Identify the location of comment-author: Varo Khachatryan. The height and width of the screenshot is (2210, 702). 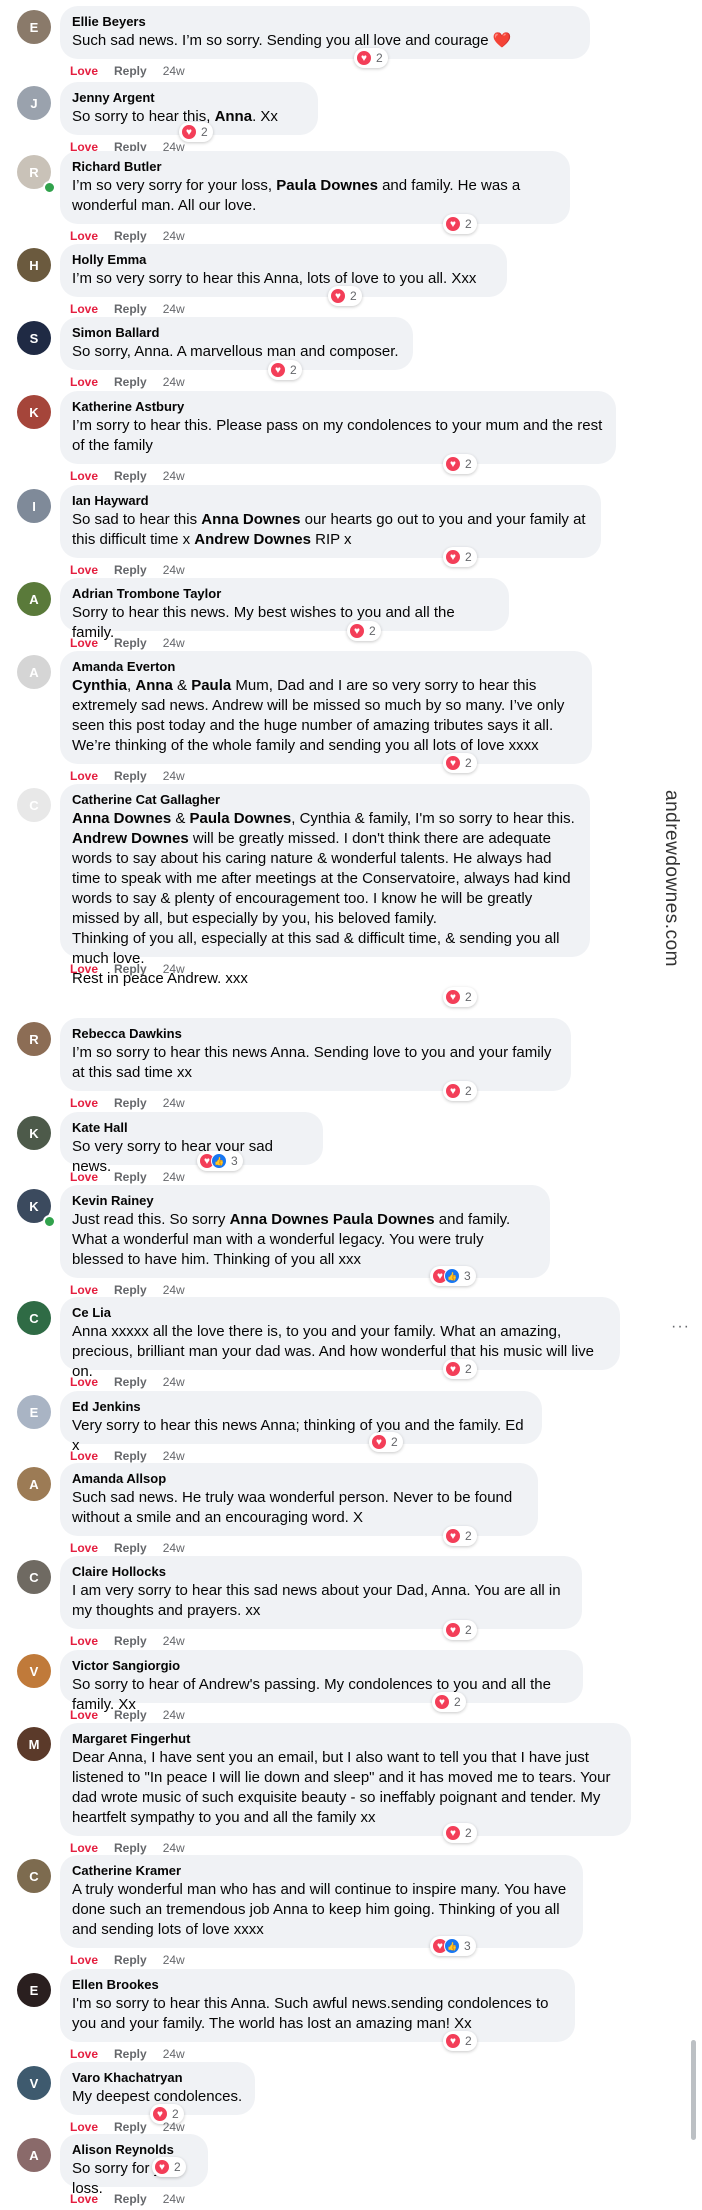
(157, 2077).